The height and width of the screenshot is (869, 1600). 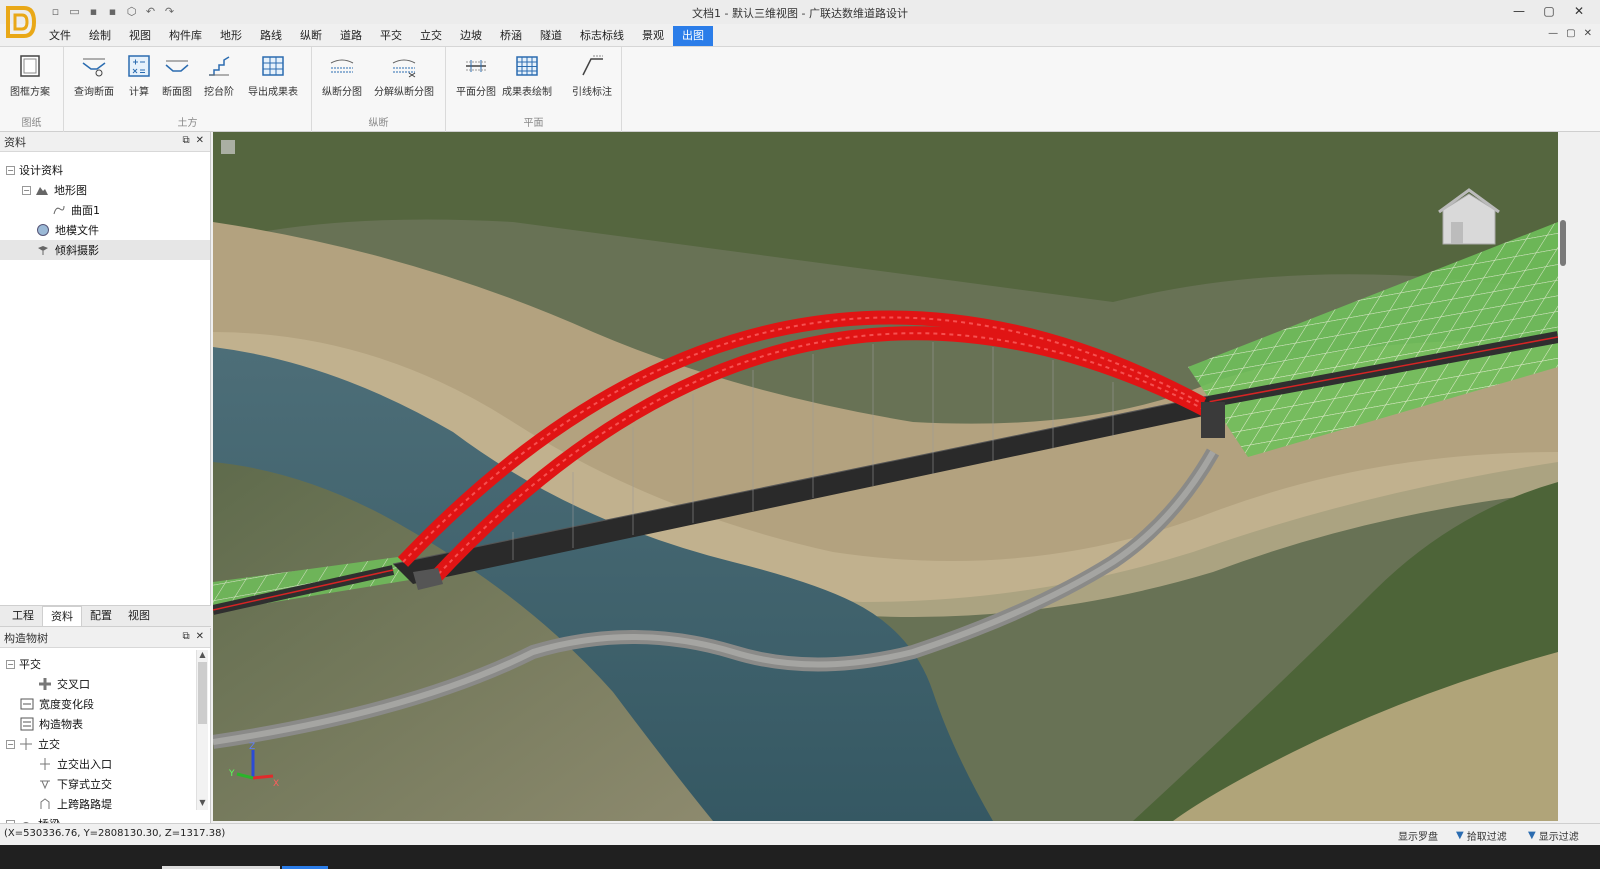 What do you see at coordinates (511, 36) in the screenshot?
I see `menu-bridge-culvert: 桥涵` at bounding box center [511, 36].